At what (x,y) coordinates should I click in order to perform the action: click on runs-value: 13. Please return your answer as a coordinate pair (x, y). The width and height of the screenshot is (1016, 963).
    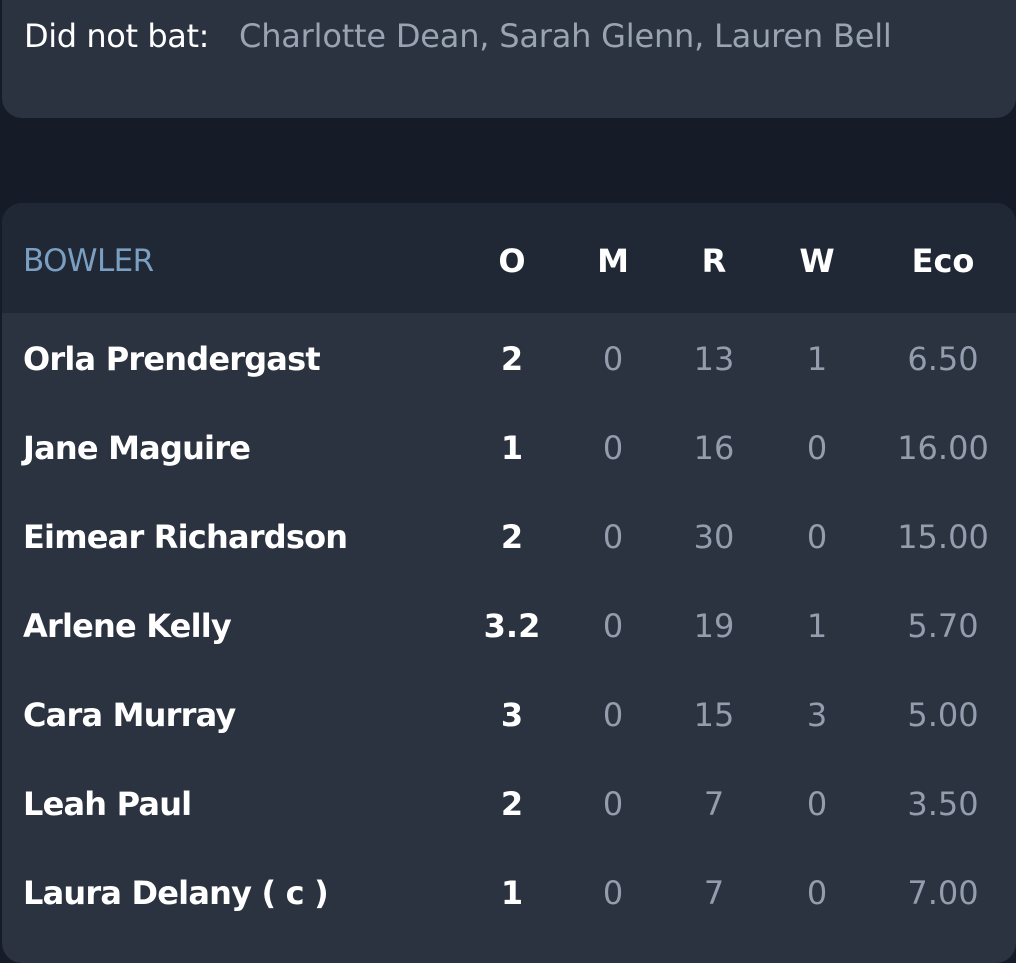
    Looking at the image, I should click on (714, 359).